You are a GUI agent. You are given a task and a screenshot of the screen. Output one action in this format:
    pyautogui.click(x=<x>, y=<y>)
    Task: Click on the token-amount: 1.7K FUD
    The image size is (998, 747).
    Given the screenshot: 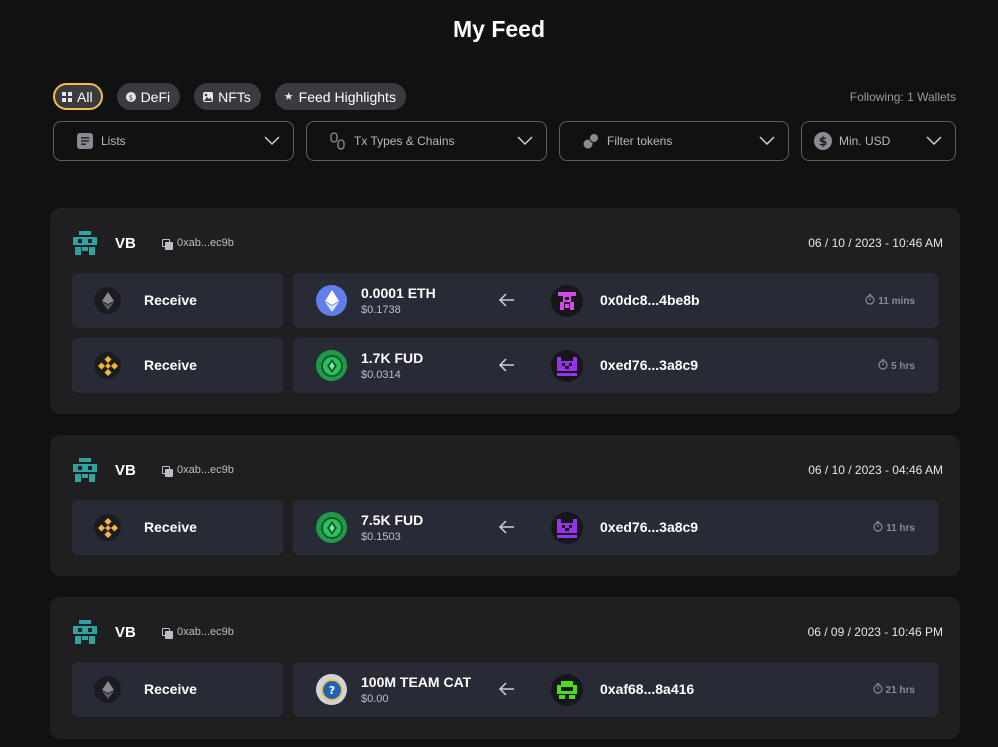 What is the action you would take?
    pyautogui.click(x=392, y=358)
    